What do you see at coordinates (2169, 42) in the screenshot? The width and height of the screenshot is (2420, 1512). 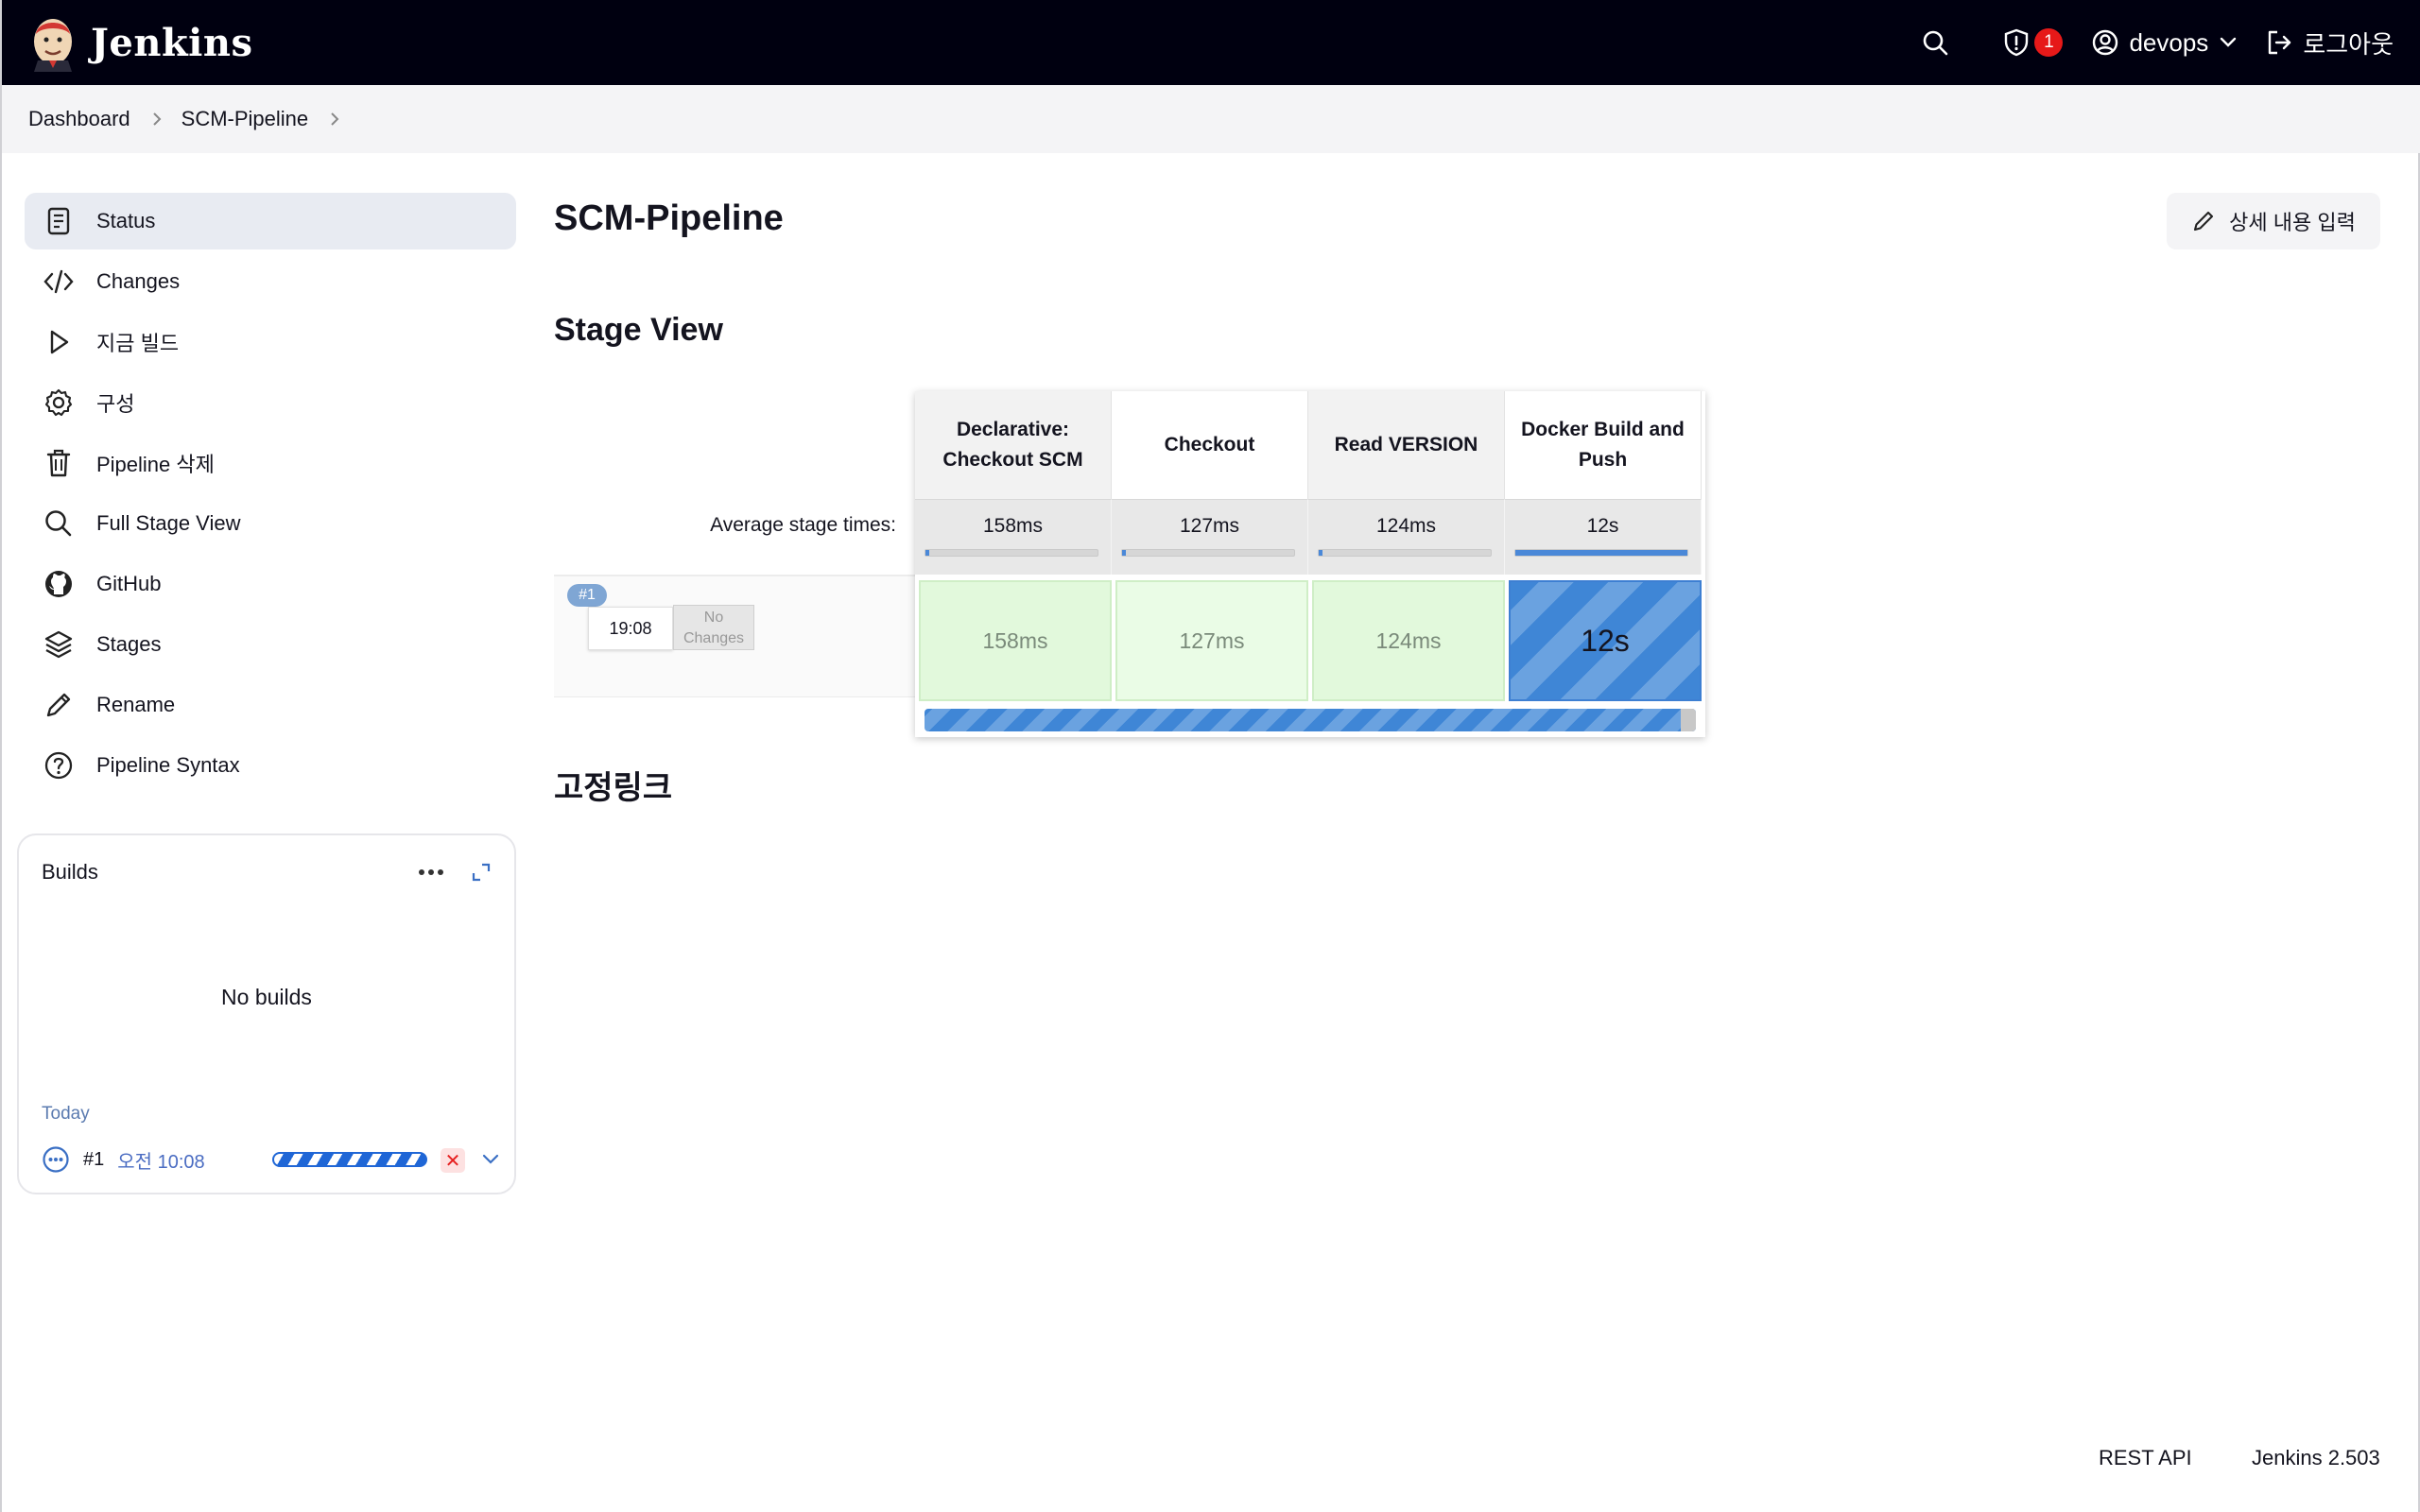 I see `user-name: devops` at bounding box center [2169, 42].